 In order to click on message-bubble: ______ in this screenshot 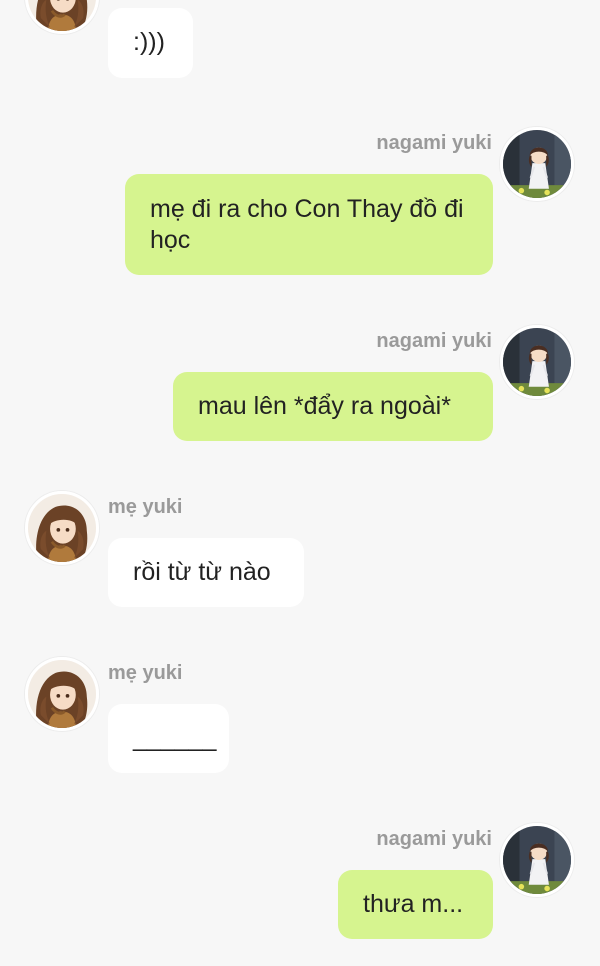, I will do `click(168, 738)`.